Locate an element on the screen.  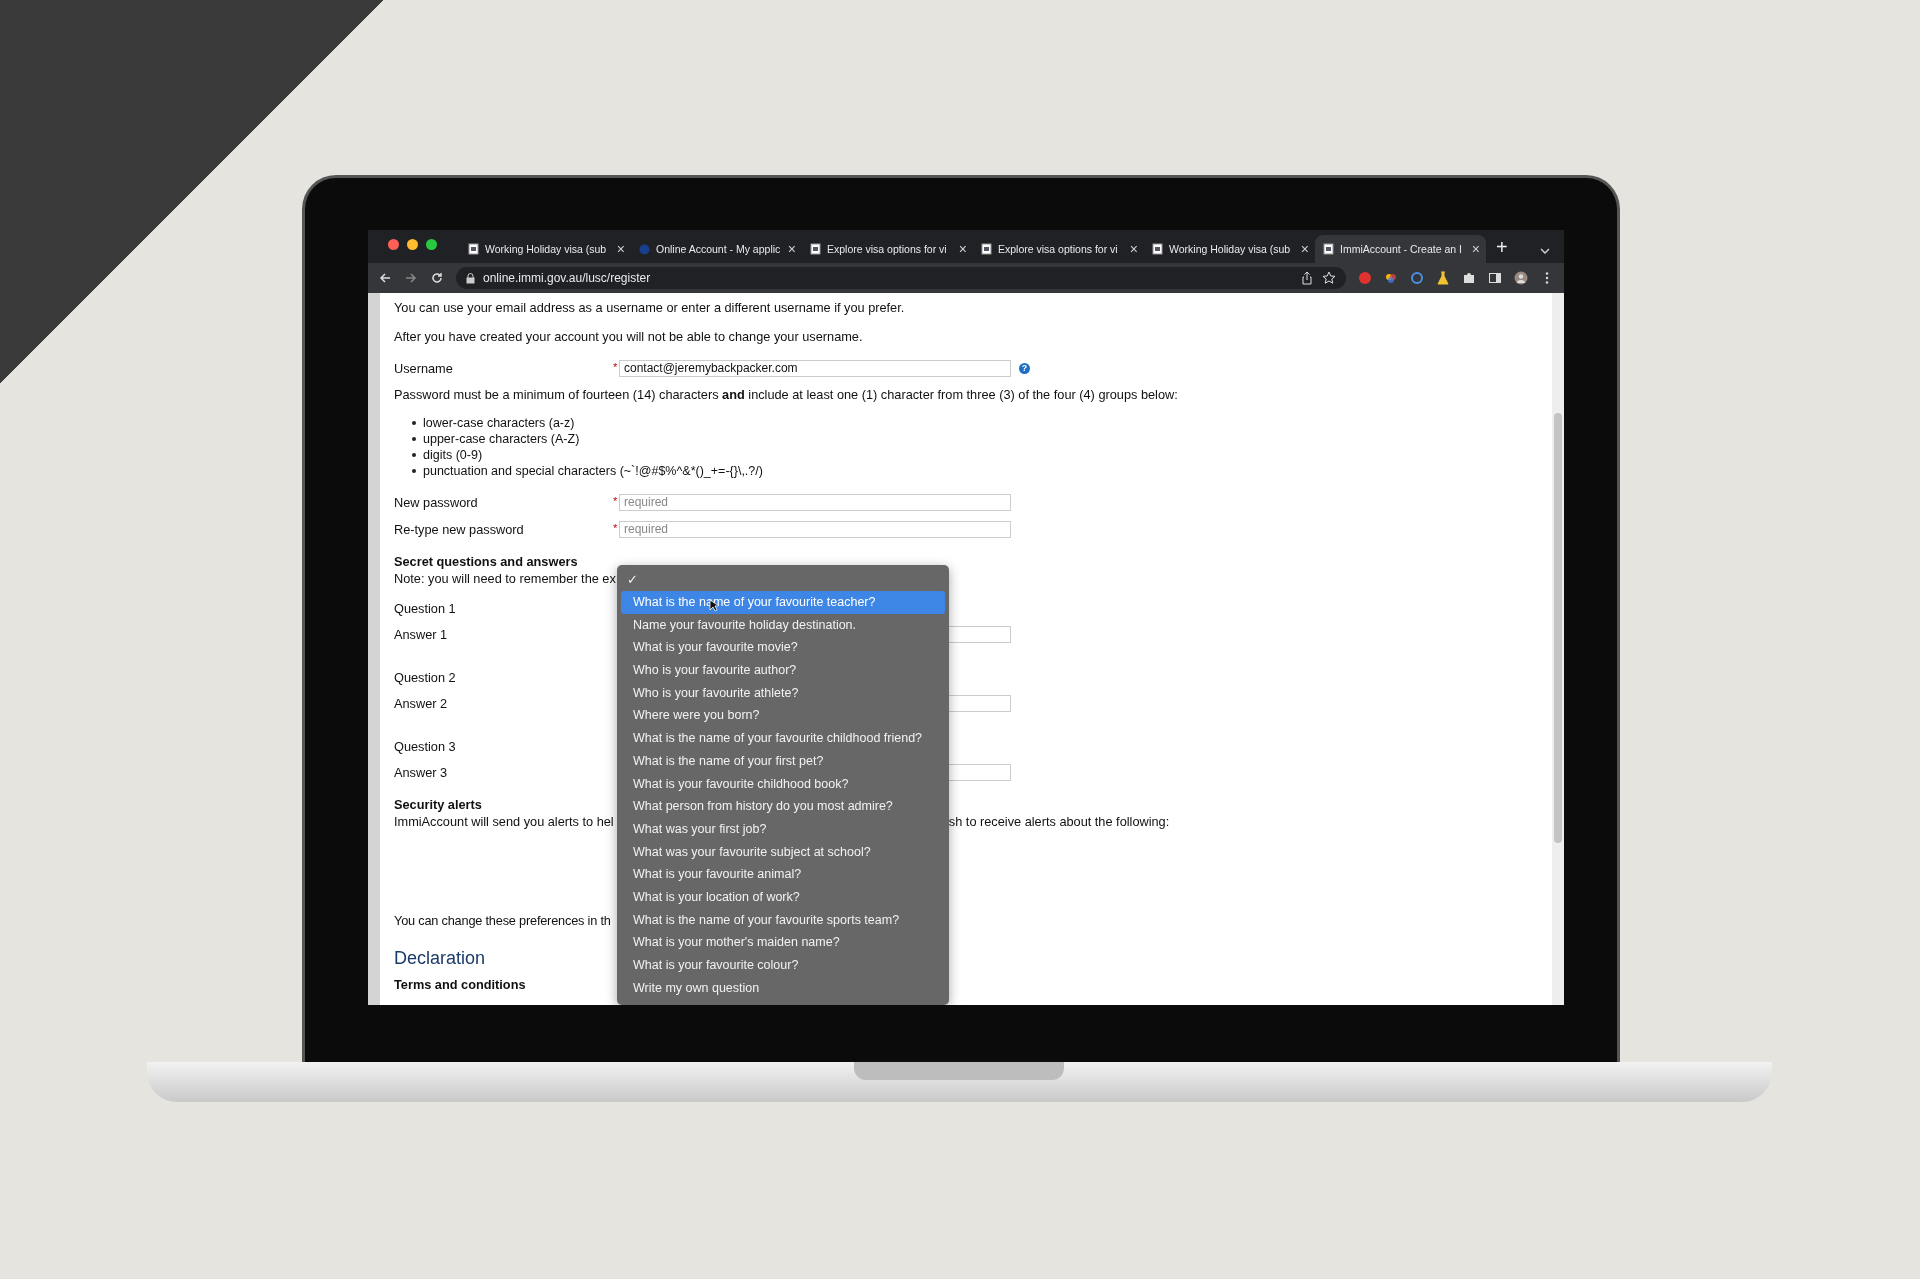
address-bar: online.immi.gov.au/lusc/register is located at coordinates (901, 278).